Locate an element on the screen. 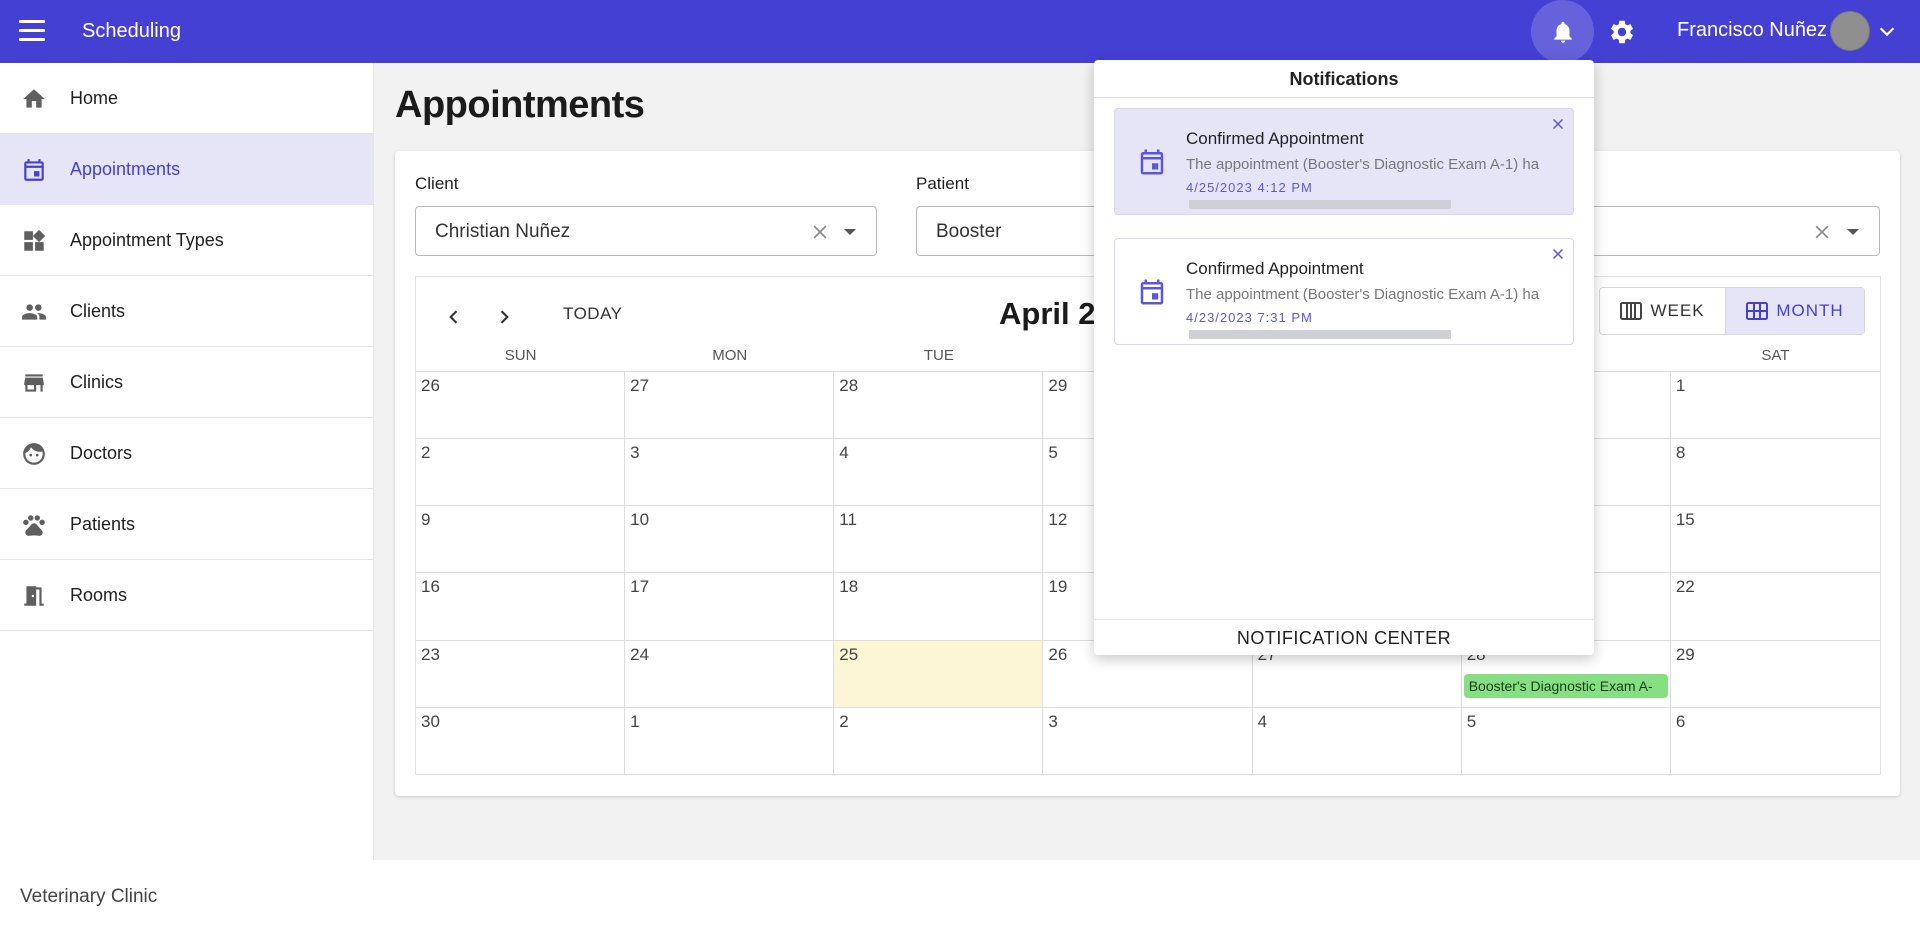 This screenshot has height=933, width=1920. week-view-icon is located at coordinates (1631, 311).